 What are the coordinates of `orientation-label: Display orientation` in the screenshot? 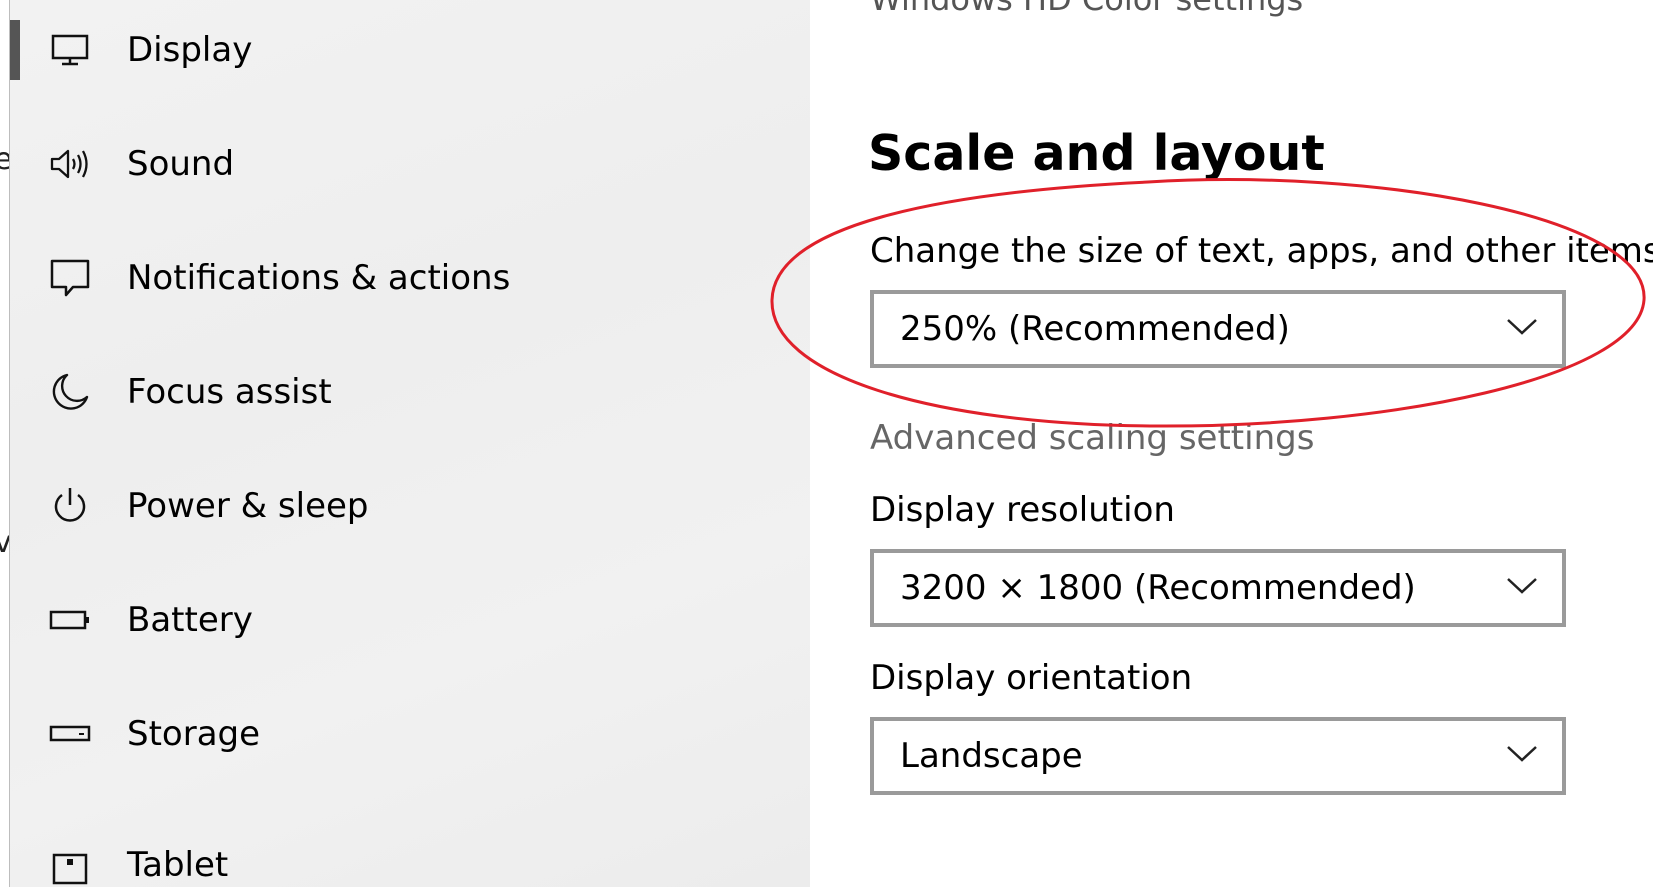 It's located at (1031, 678).